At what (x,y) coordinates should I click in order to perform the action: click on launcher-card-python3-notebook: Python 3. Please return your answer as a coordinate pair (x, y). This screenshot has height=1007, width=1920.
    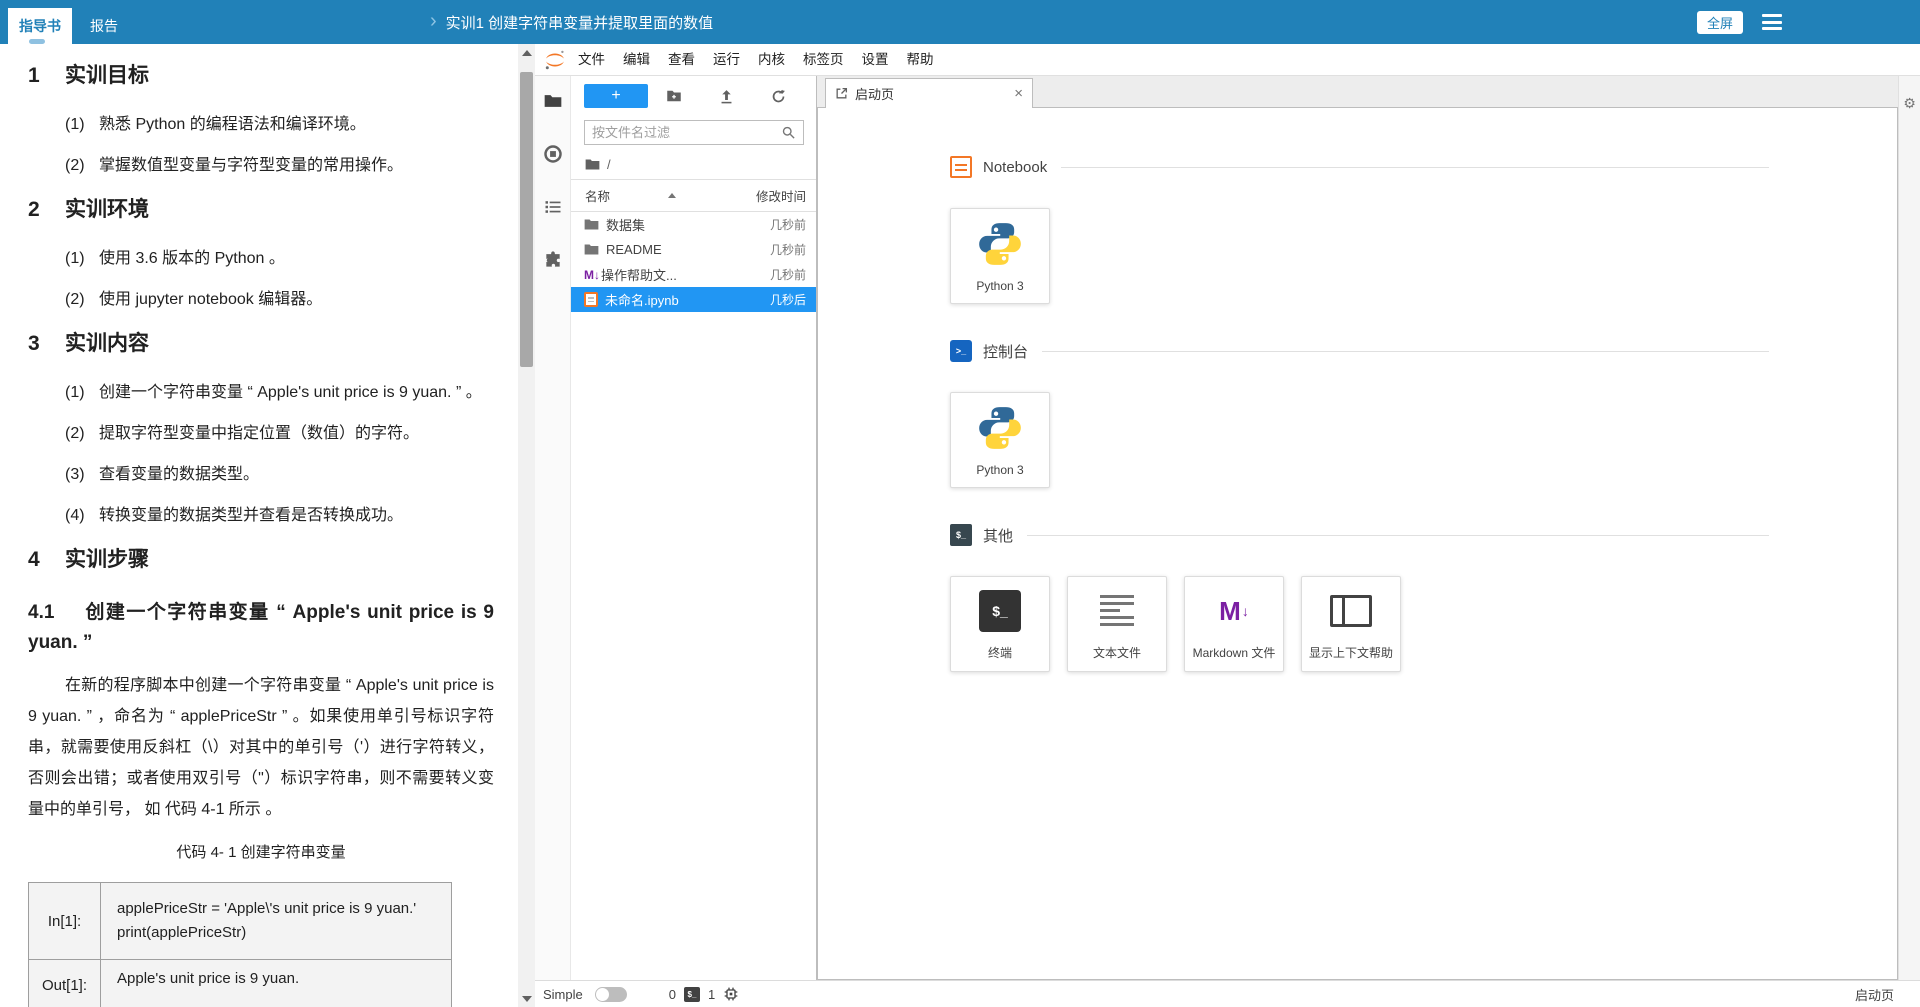
    Looking at the image, I should click on (1000, 256).